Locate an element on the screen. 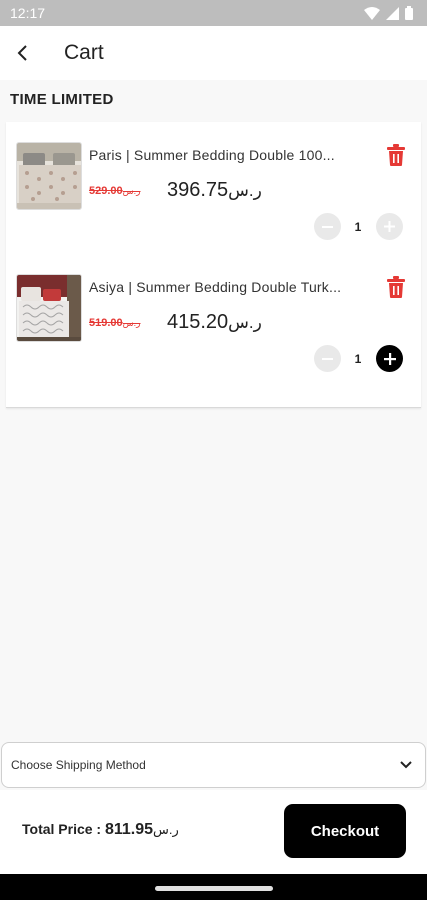  home-indicator is located at coordinates (214, 888).